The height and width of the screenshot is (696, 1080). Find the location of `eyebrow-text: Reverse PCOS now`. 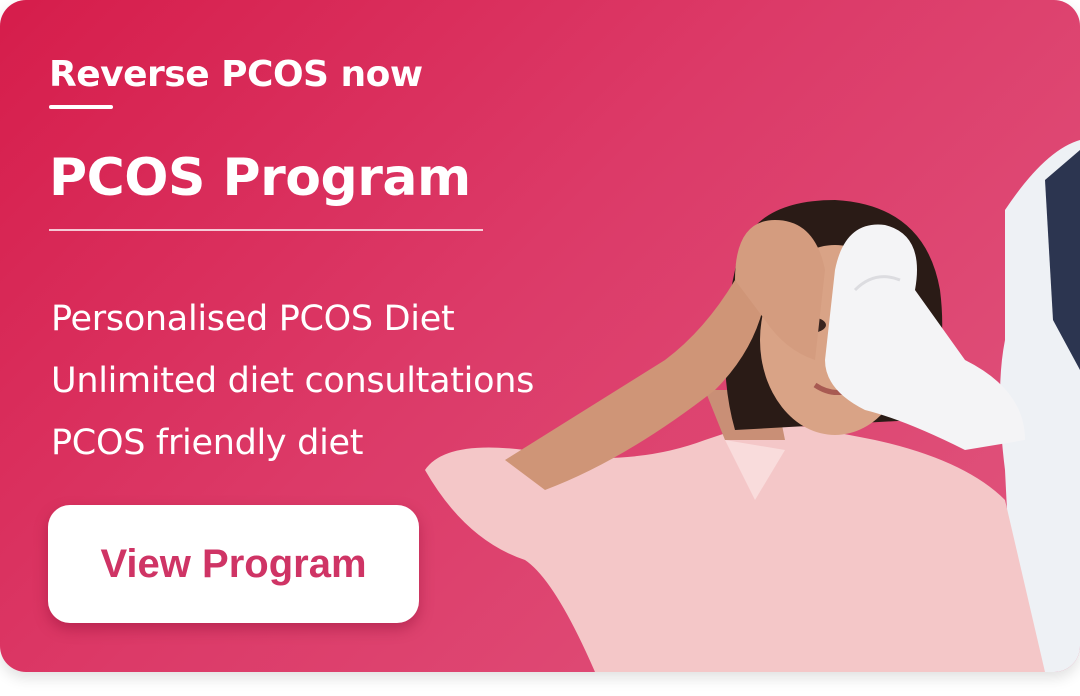

eyebrow-text: Reverse PCOS now is located at coordinates (236, 74).